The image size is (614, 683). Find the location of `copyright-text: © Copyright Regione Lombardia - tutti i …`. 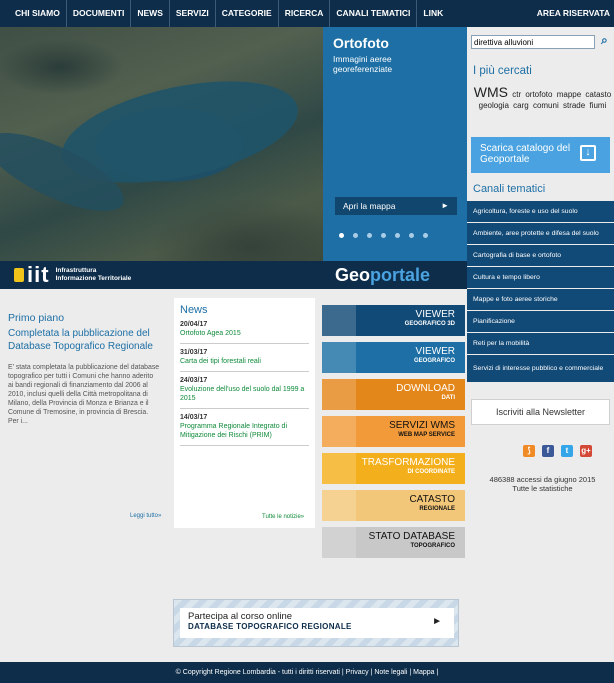

copyright-text: © Copyright Regione Lombardia - tutti i … is located at coordinates (257, 672).